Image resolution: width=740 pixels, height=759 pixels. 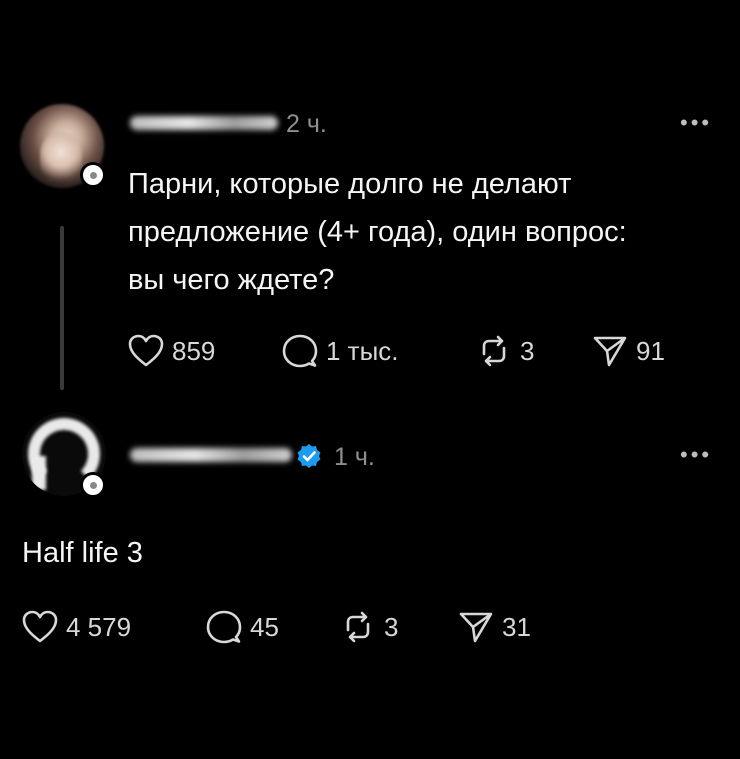 I want to click on like-button: 4 579, so click(x=76, y=627).